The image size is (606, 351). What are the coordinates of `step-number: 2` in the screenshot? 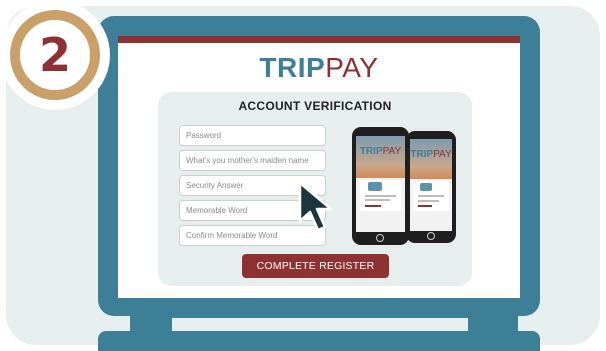 It's located at (54, 55).